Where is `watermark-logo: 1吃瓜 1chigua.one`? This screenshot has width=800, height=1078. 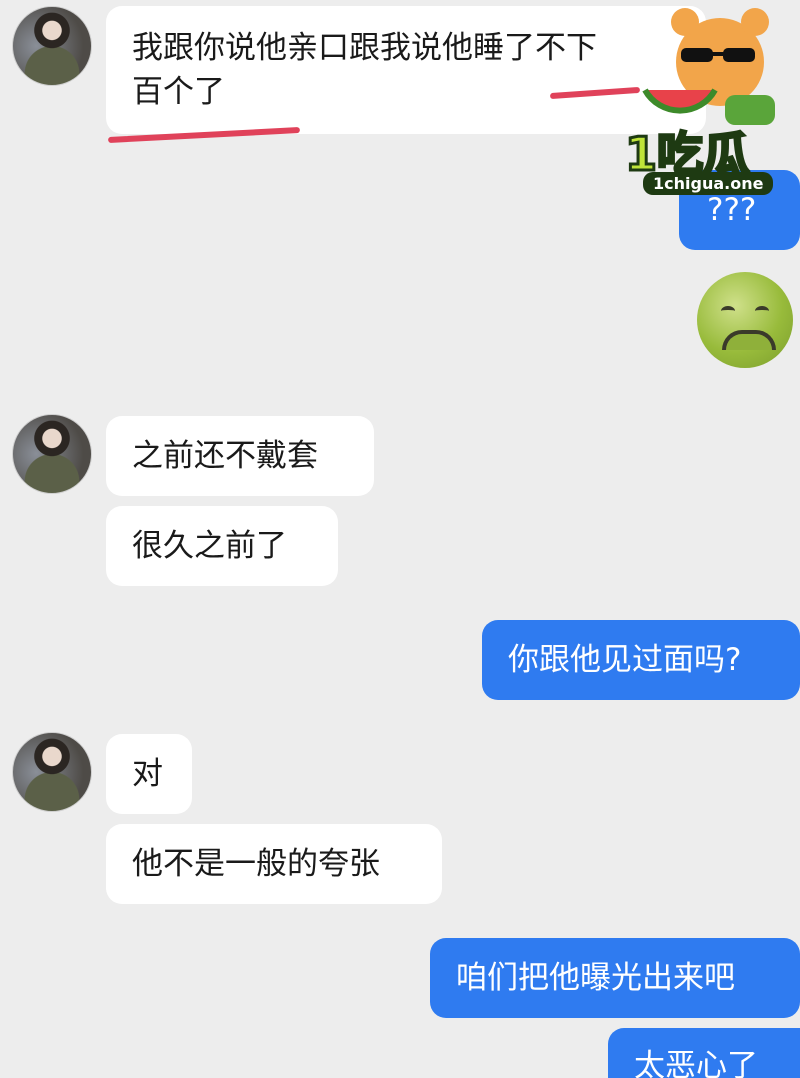 watermark-logo: 1吃瓜 1chigua.one is located at coordinates (707, 107).